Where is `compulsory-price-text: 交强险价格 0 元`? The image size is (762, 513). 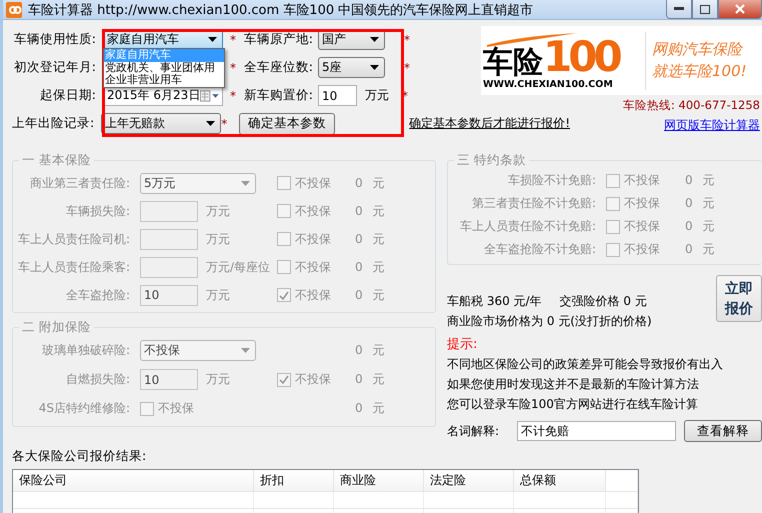
compulsory-price-text: 交强险价格 0 元 is located at coordinates (603, 301).